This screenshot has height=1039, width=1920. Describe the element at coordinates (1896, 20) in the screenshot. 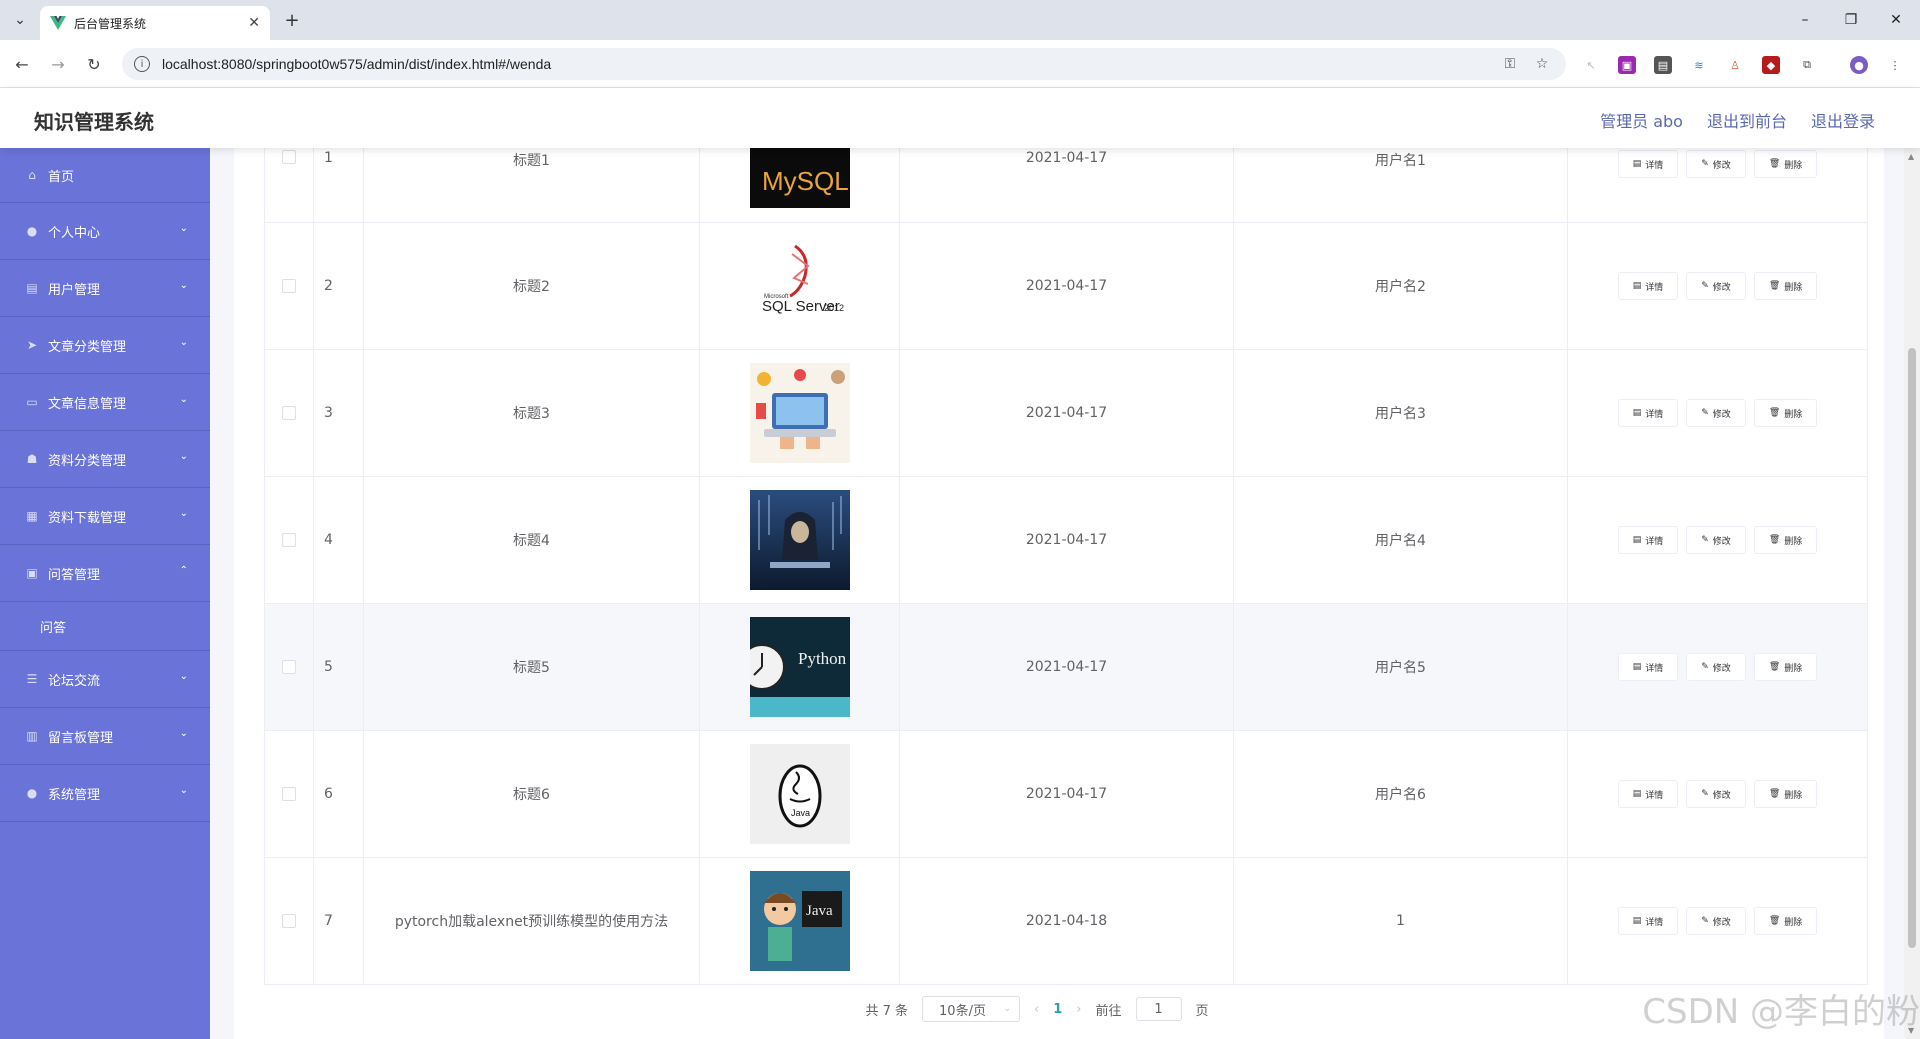

I see `close-window-icon: ✕` at that location.